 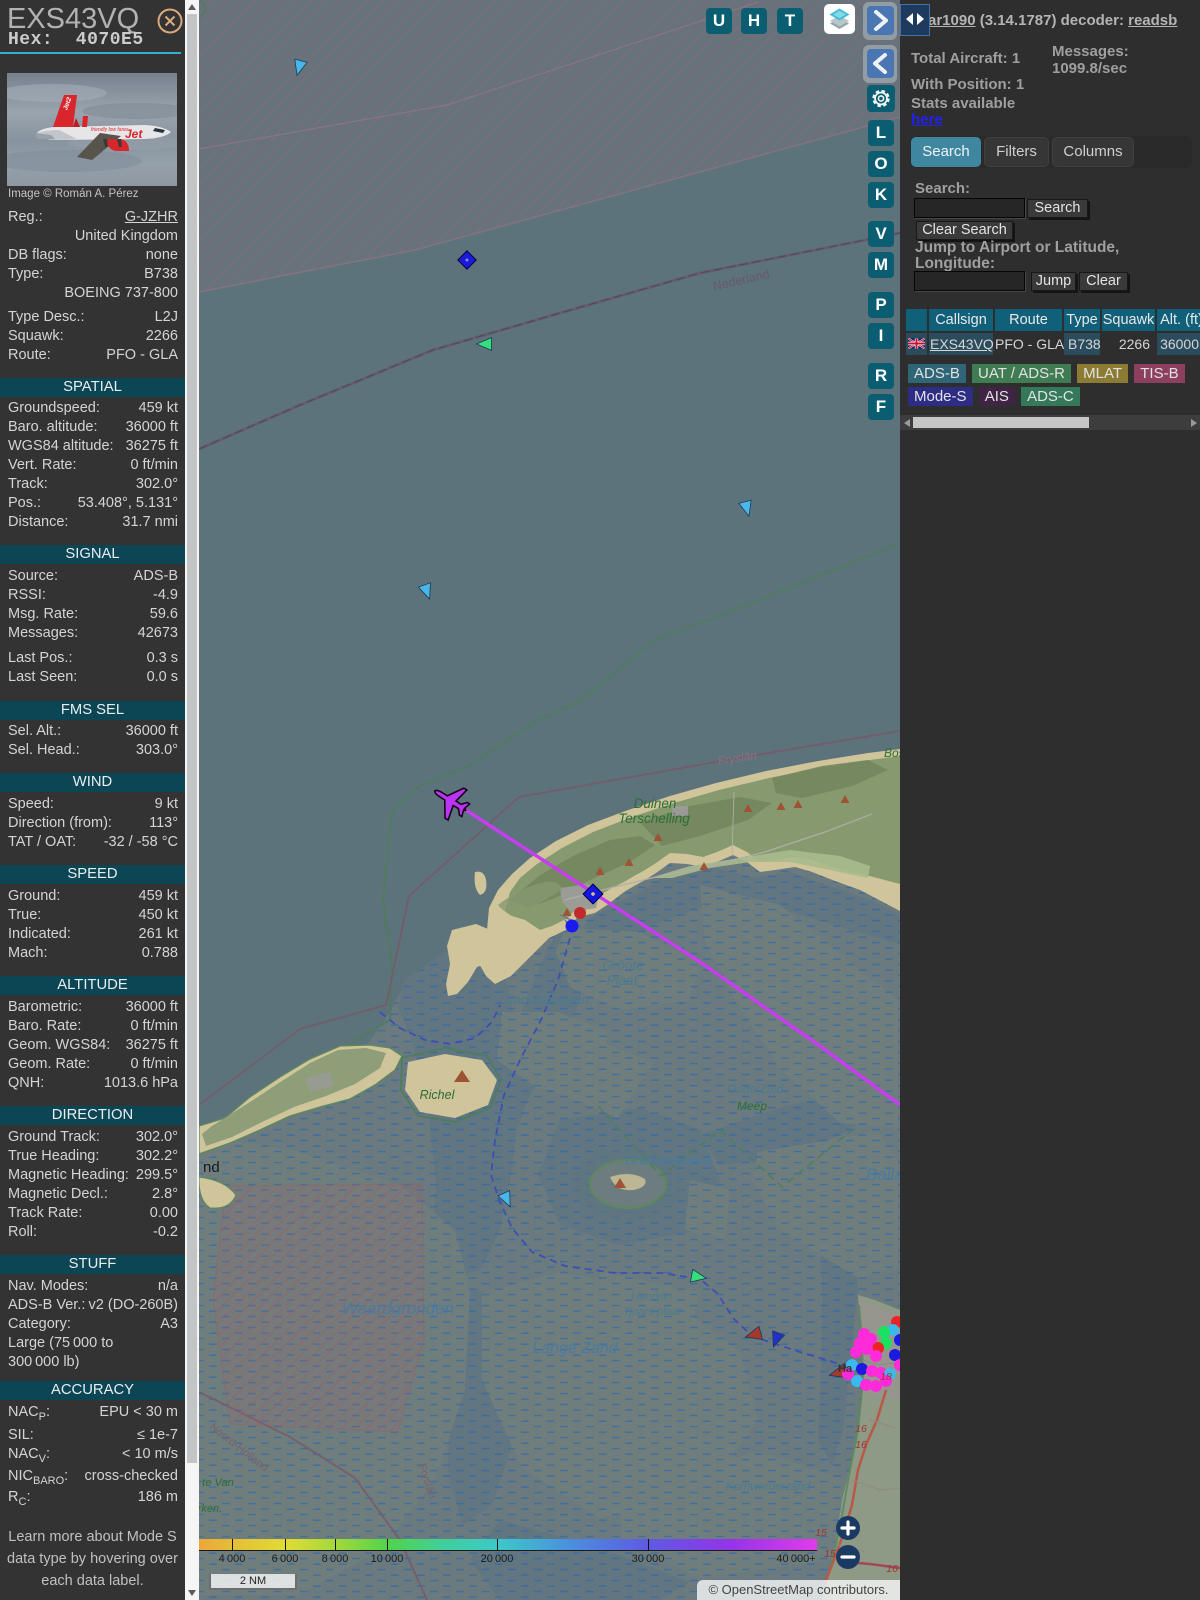 I want to click on svg-text: Richel, so click(x=438, y=1095).